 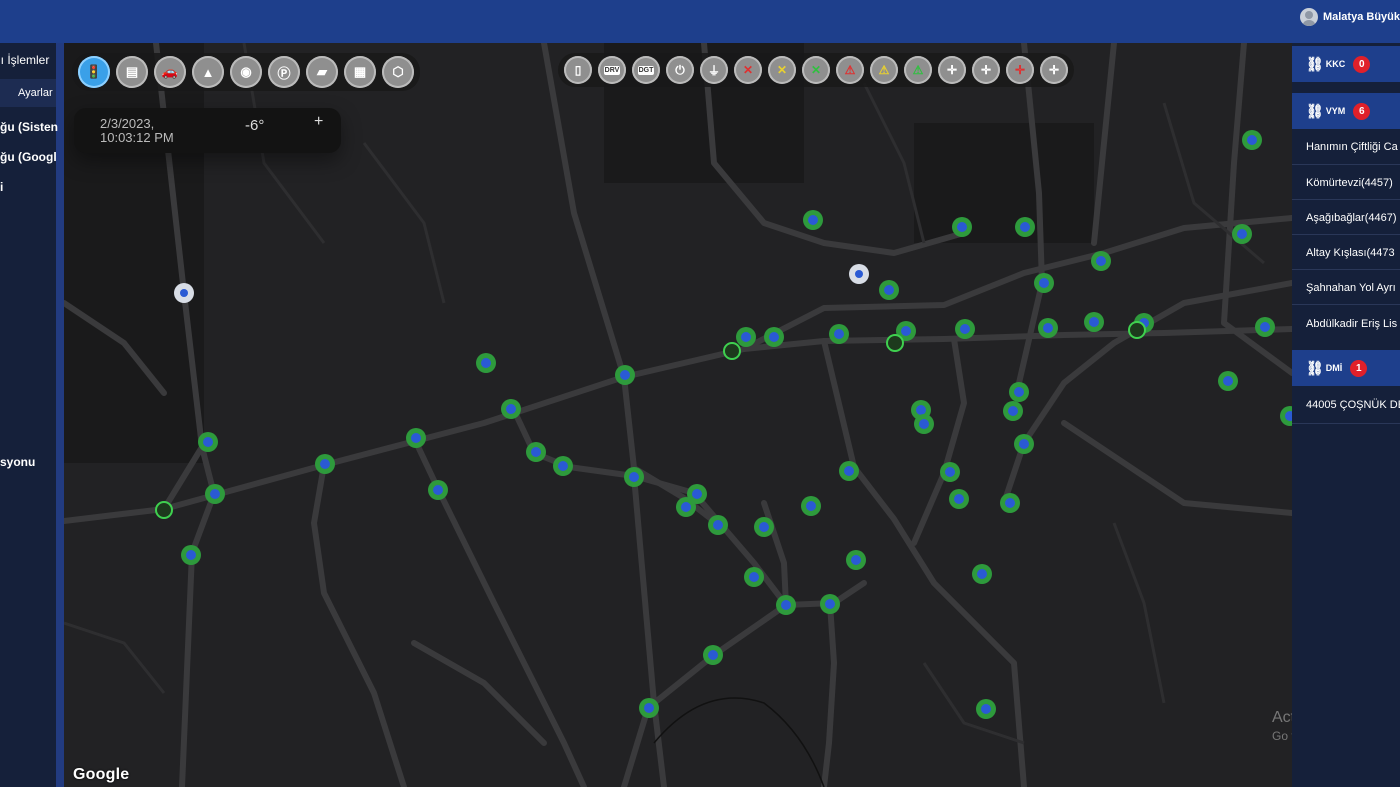 I want to click on junction-3-icon: ✛, so click(x=1020, y=70).